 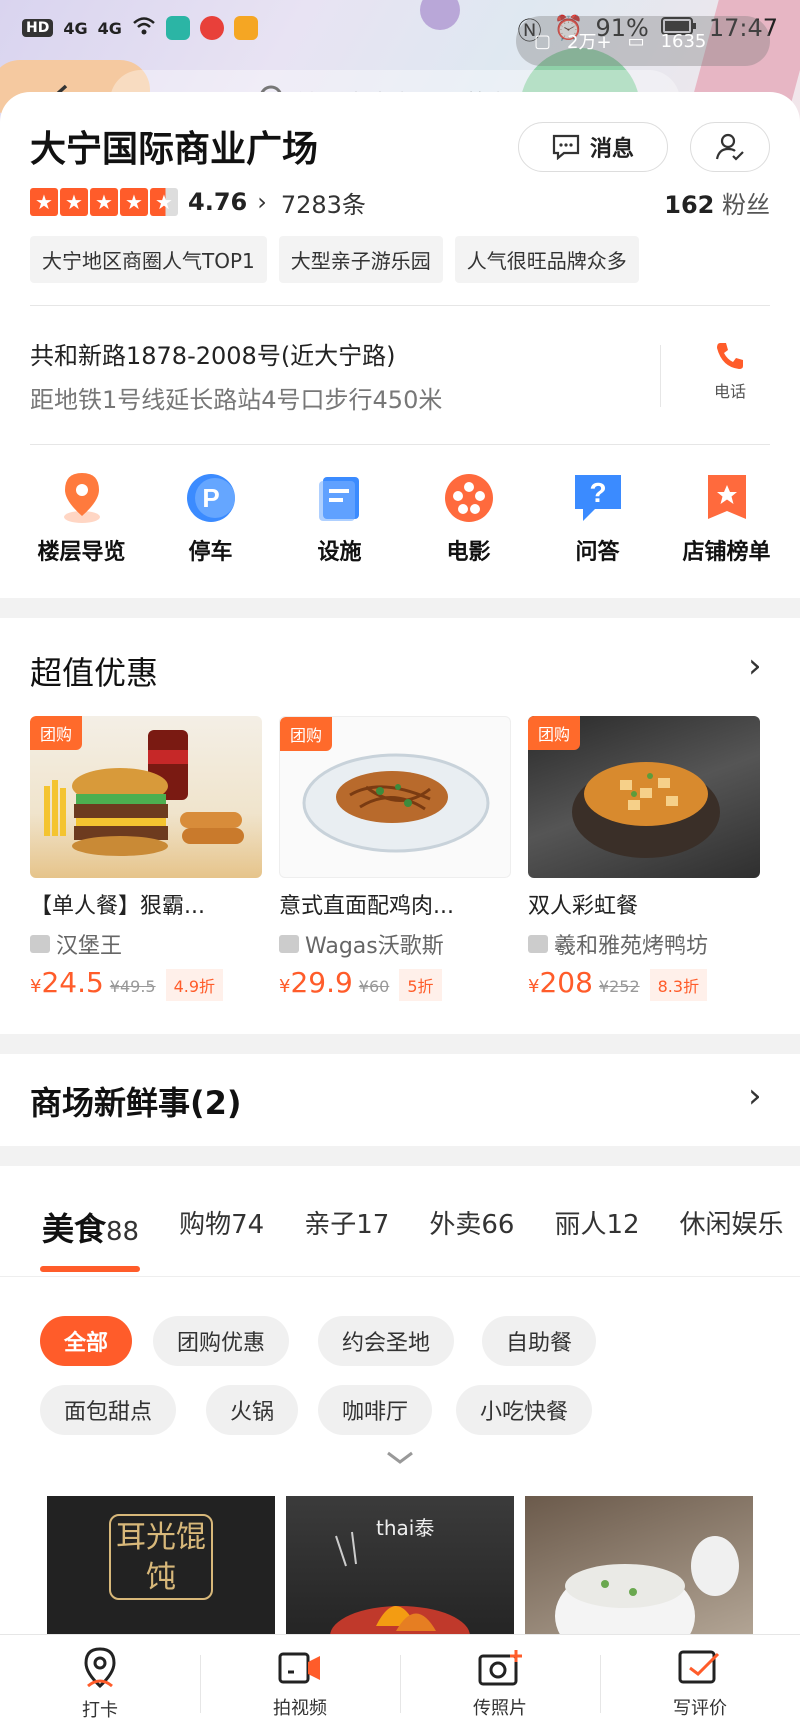 What do you see at coordinates (221, 1341) in the screenshot?
I see `filter-chip: 团购优惠` at bounding box center [221, 1341].